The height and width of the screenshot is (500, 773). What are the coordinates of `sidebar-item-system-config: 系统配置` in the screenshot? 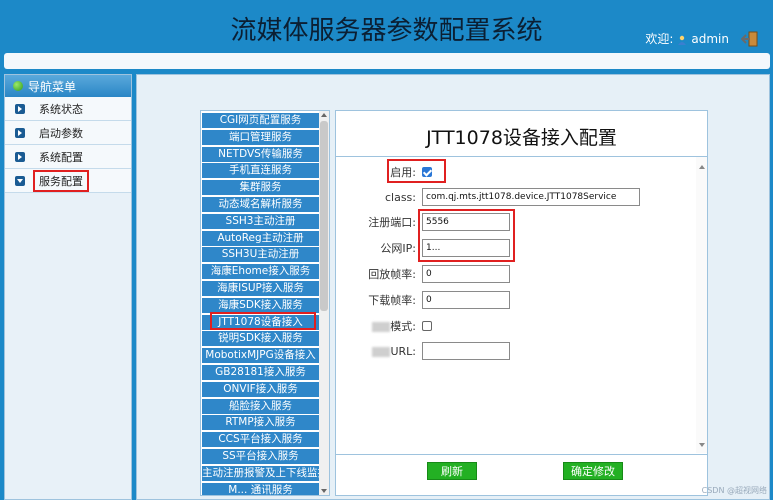 It's located at (68, 157).